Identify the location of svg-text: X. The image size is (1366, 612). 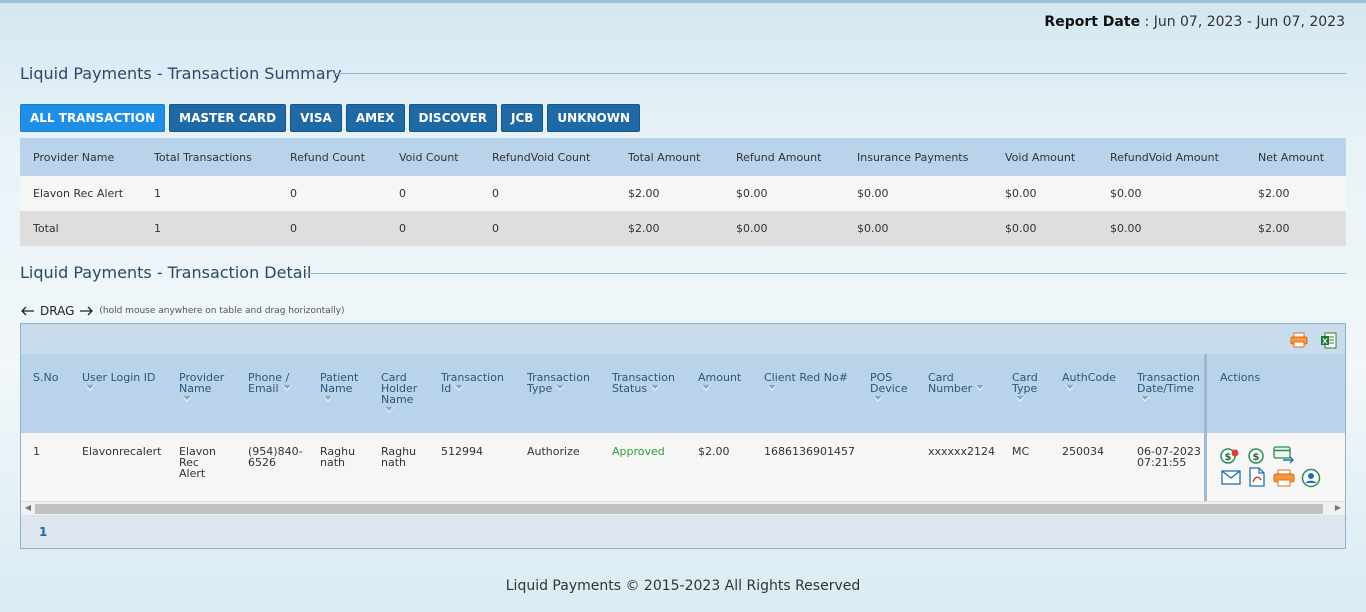
(1325, 342).